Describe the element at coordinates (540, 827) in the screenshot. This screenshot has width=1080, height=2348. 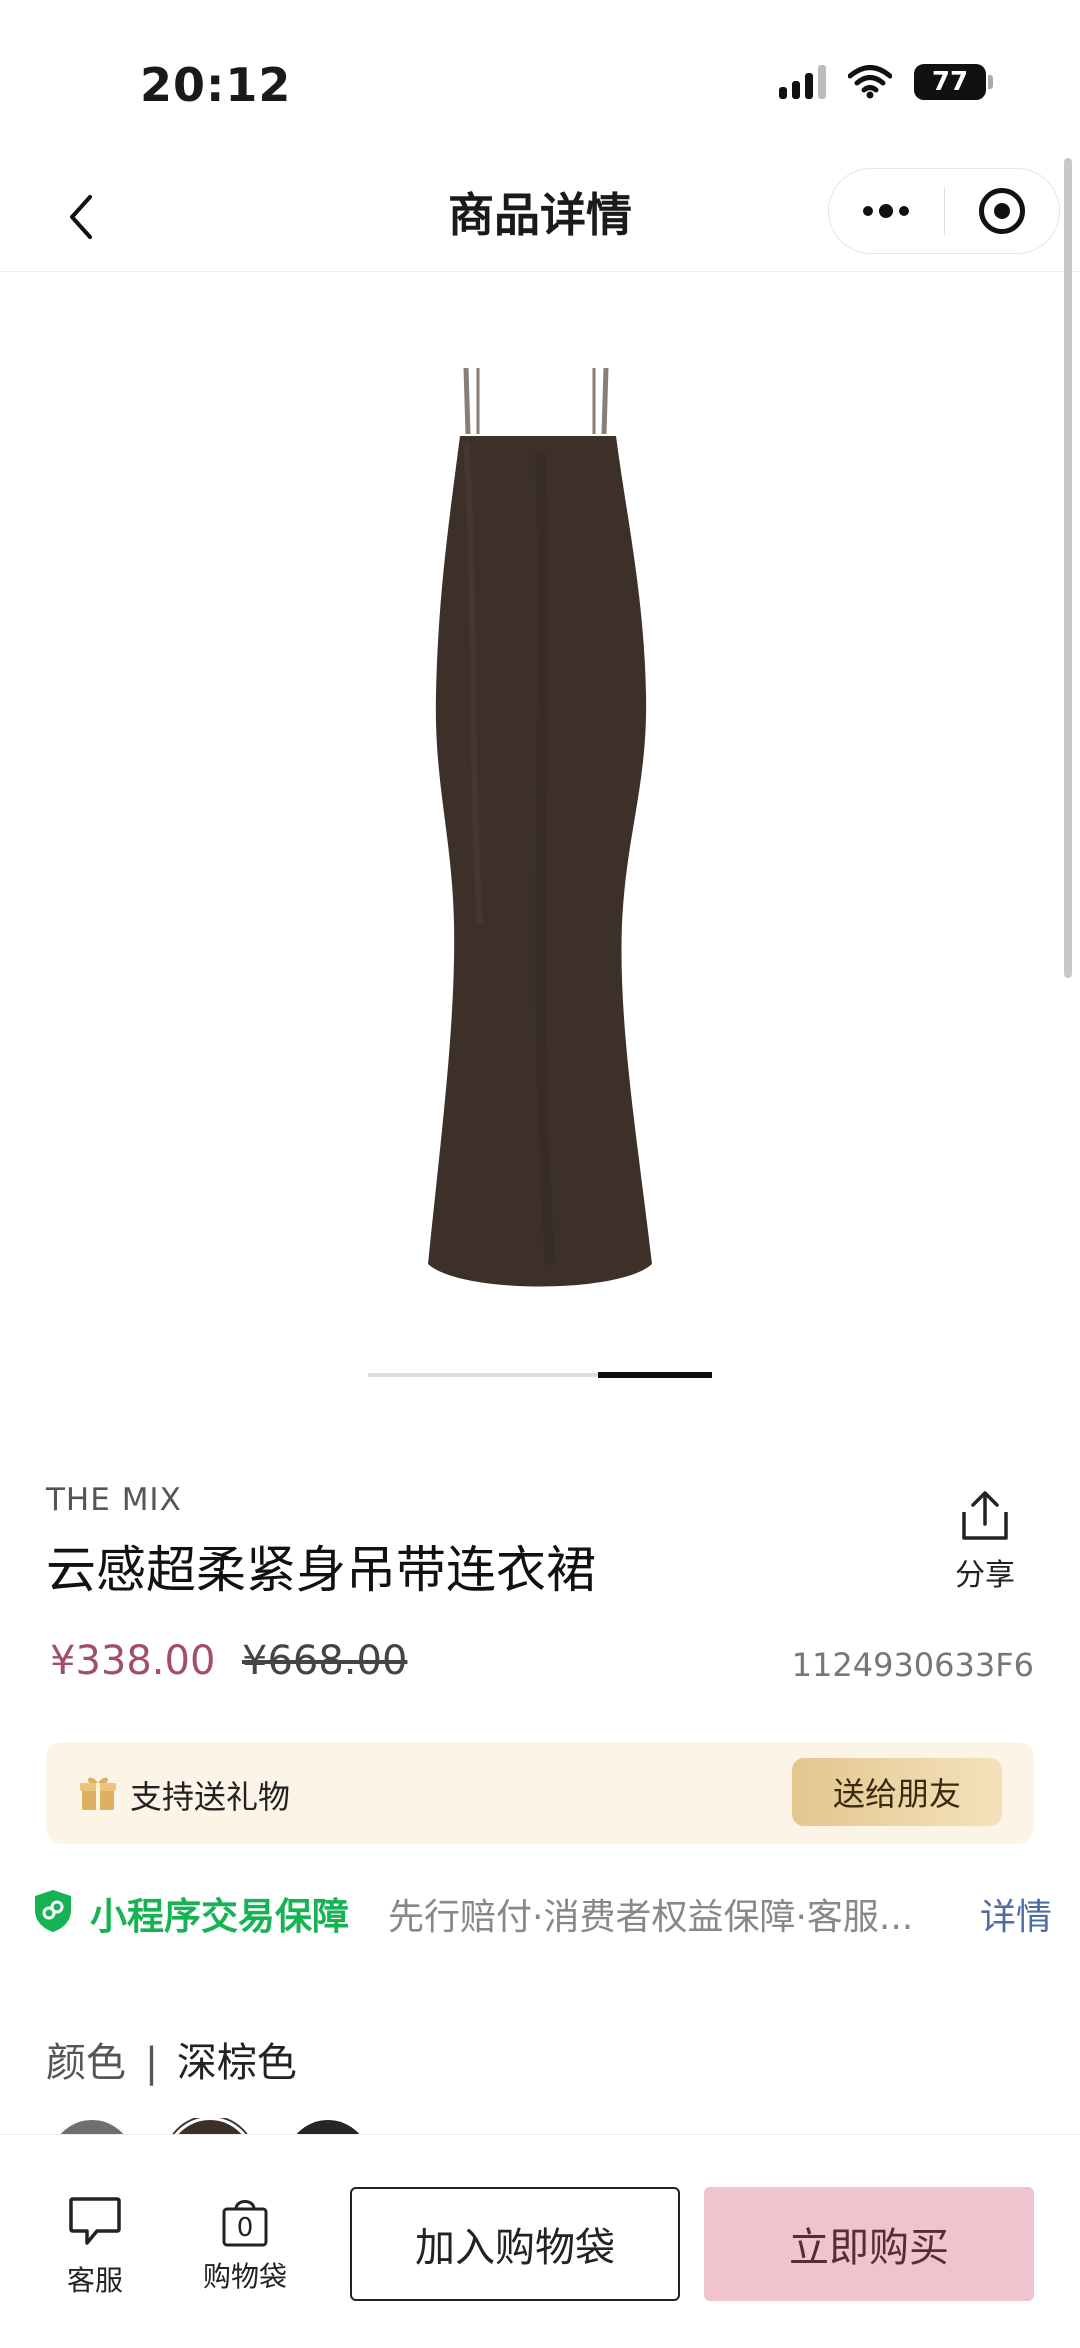
I see `dress-product-image` at that location.